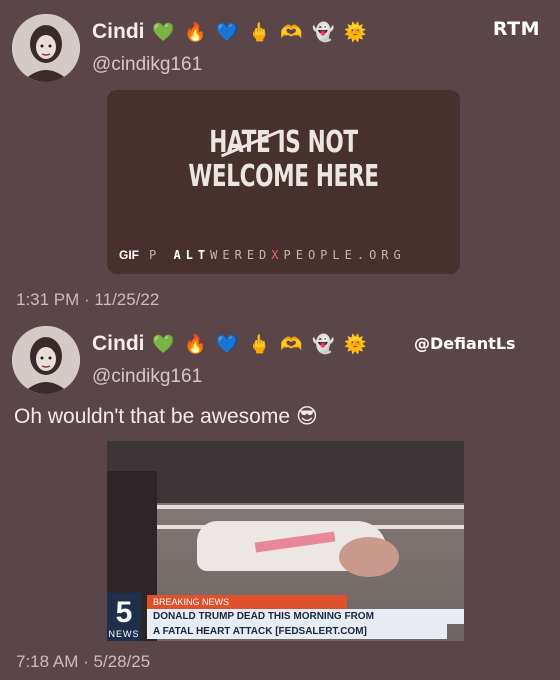 The image size is (560, 680). What do you see at coordinates (161, 255) in the screenshot?
I see `gif-url-prefix: P` at bounding box center [161, 255].